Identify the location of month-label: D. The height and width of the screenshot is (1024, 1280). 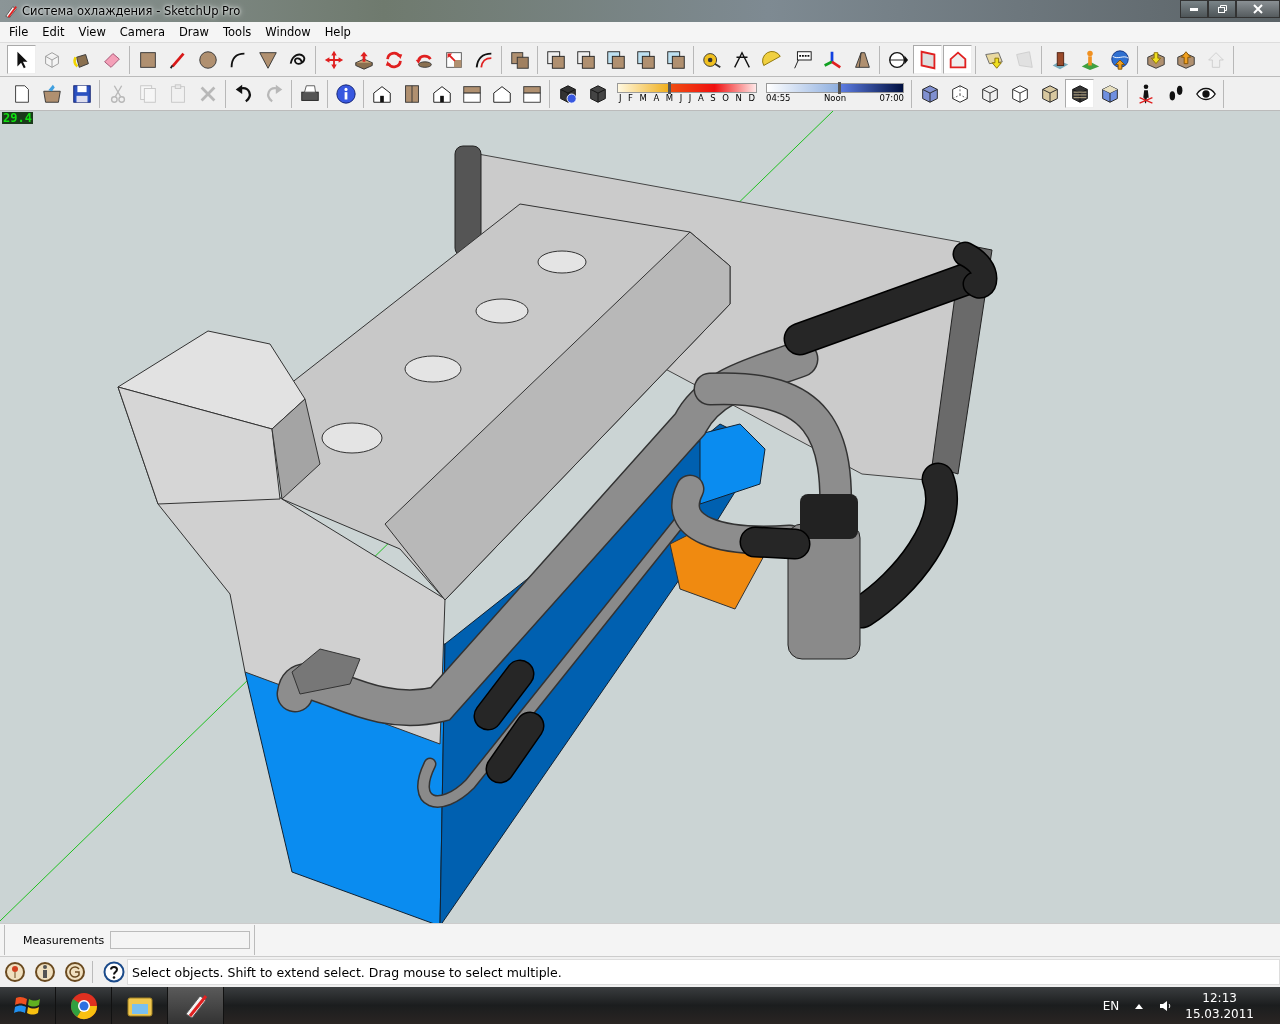
(751, 98).